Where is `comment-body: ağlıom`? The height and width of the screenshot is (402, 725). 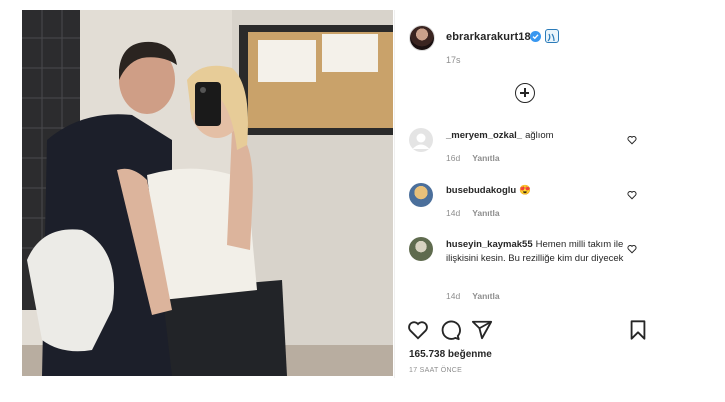 comment-body: ağlıom is located at coordinates (539, 135).